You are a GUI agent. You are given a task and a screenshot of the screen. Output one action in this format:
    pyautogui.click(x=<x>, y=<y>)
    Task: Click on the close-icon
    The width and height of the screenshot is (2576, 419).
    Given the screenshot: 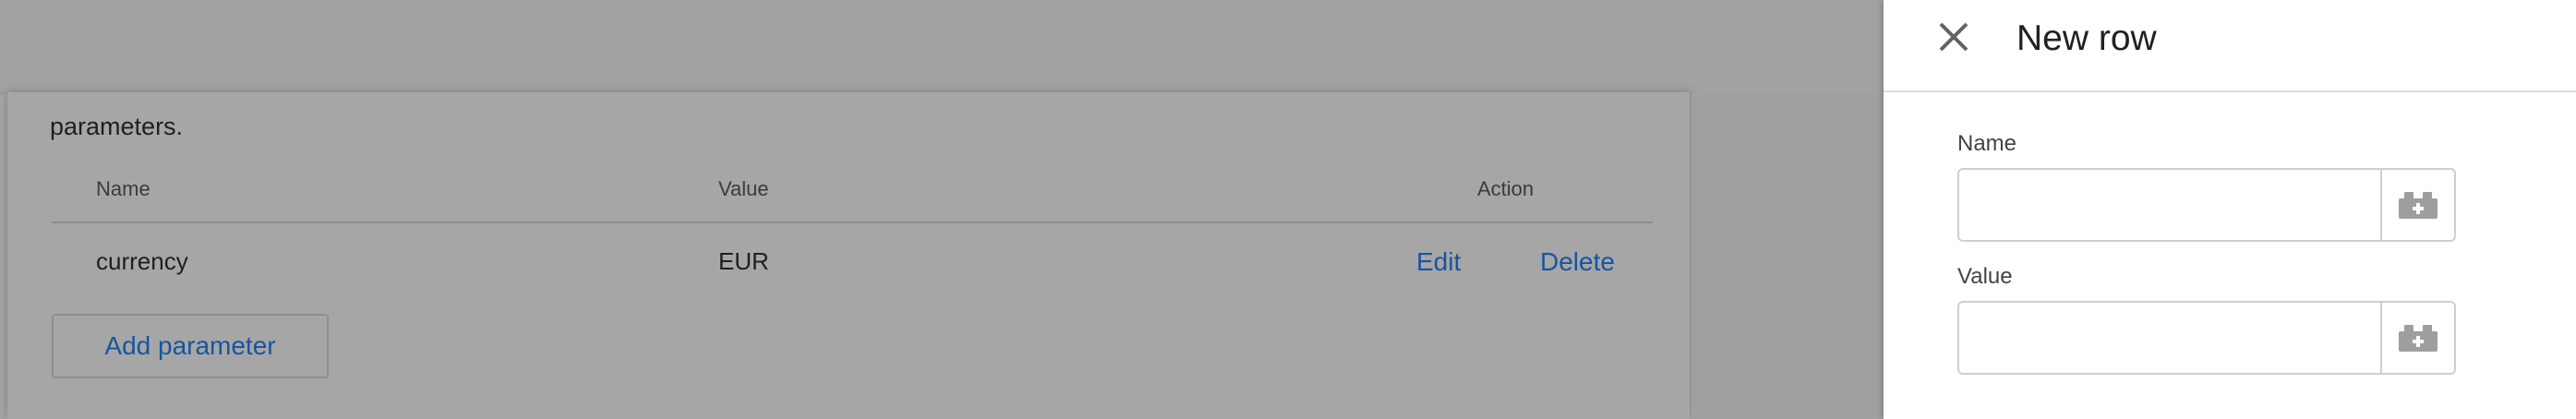 What is the action you would take?
    pyautogui.click(x=1953, y=37)
    